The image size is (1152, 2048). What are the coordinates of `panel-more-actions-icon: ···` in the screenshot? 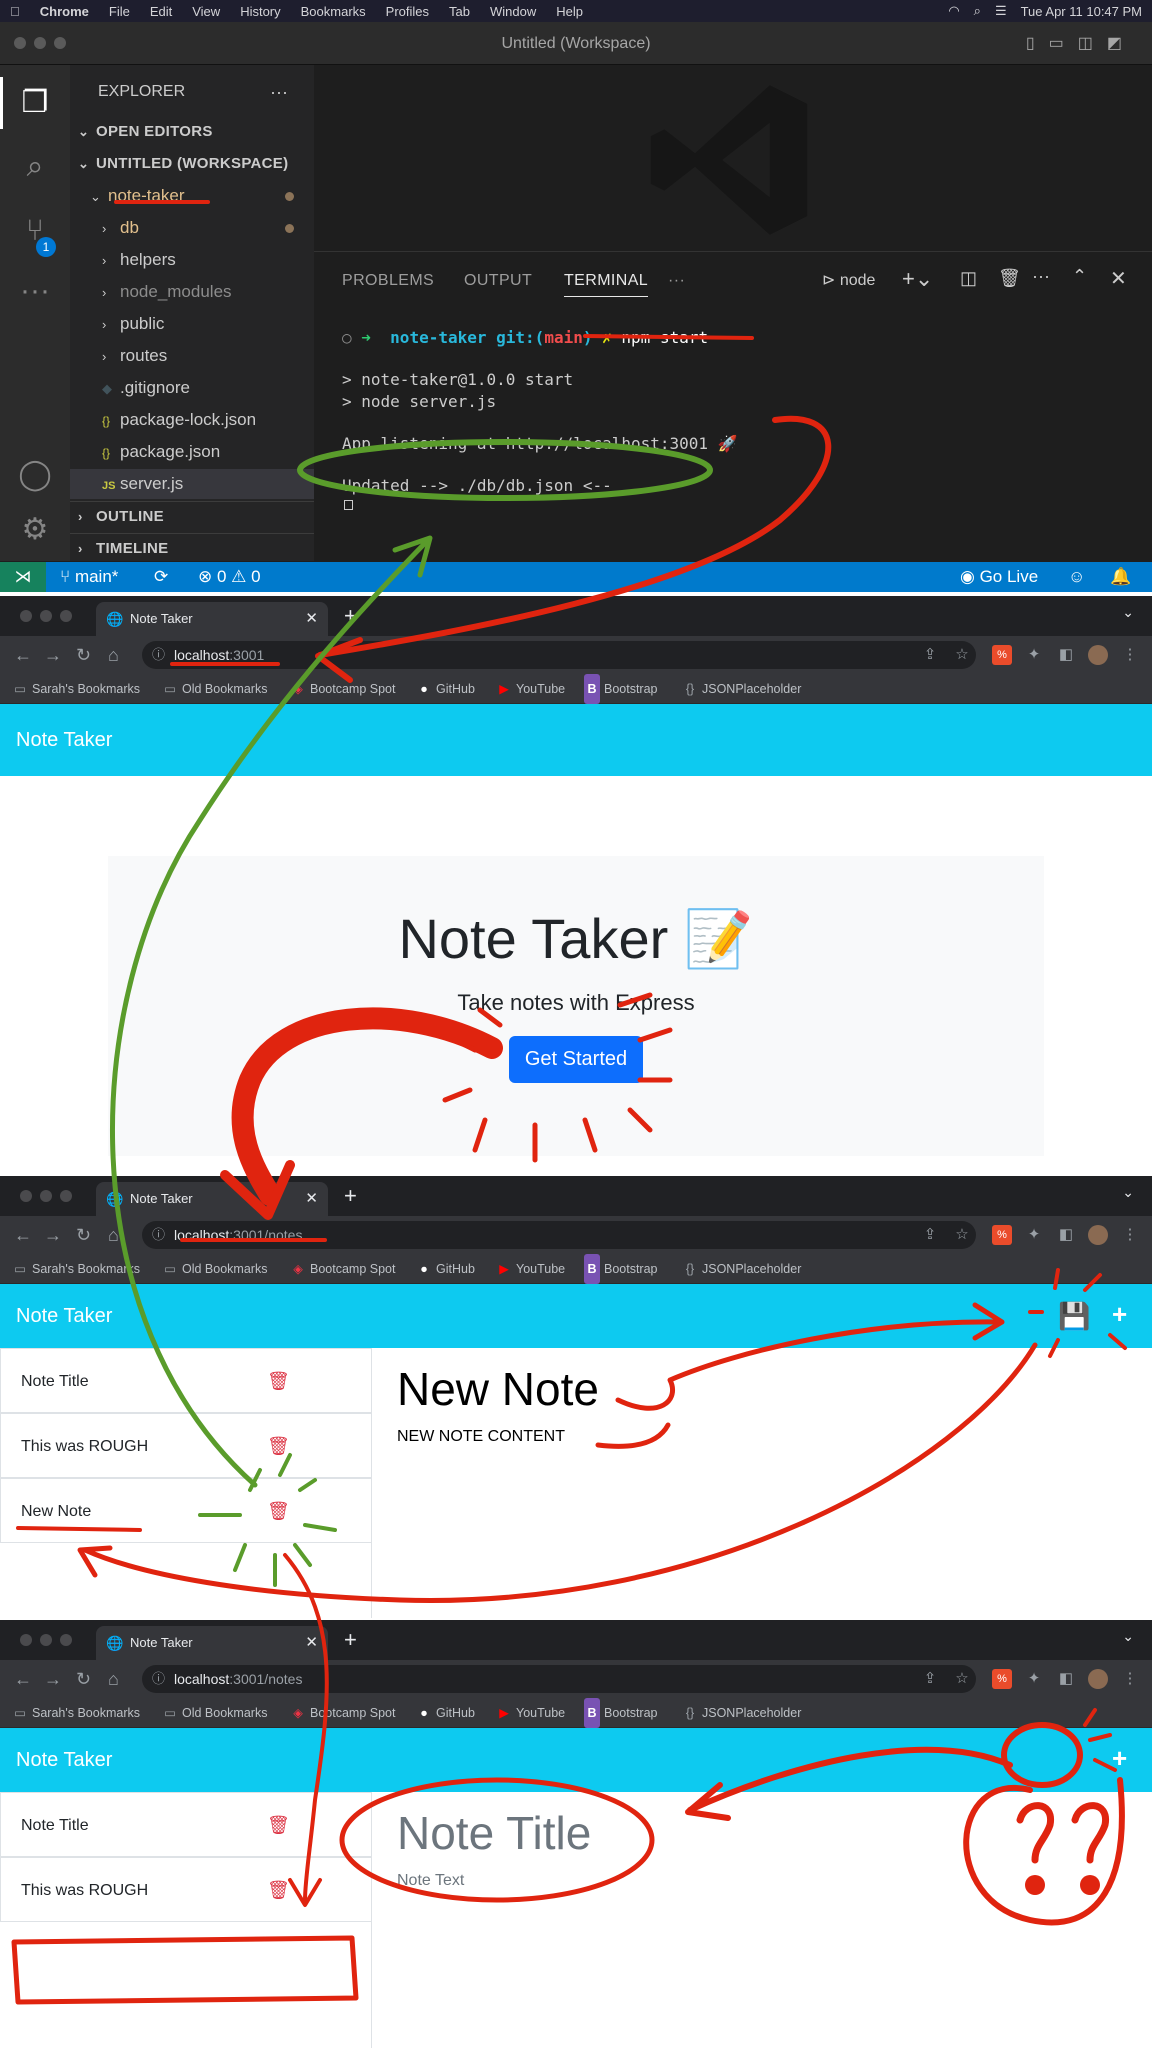 It's located at (1041, 276).